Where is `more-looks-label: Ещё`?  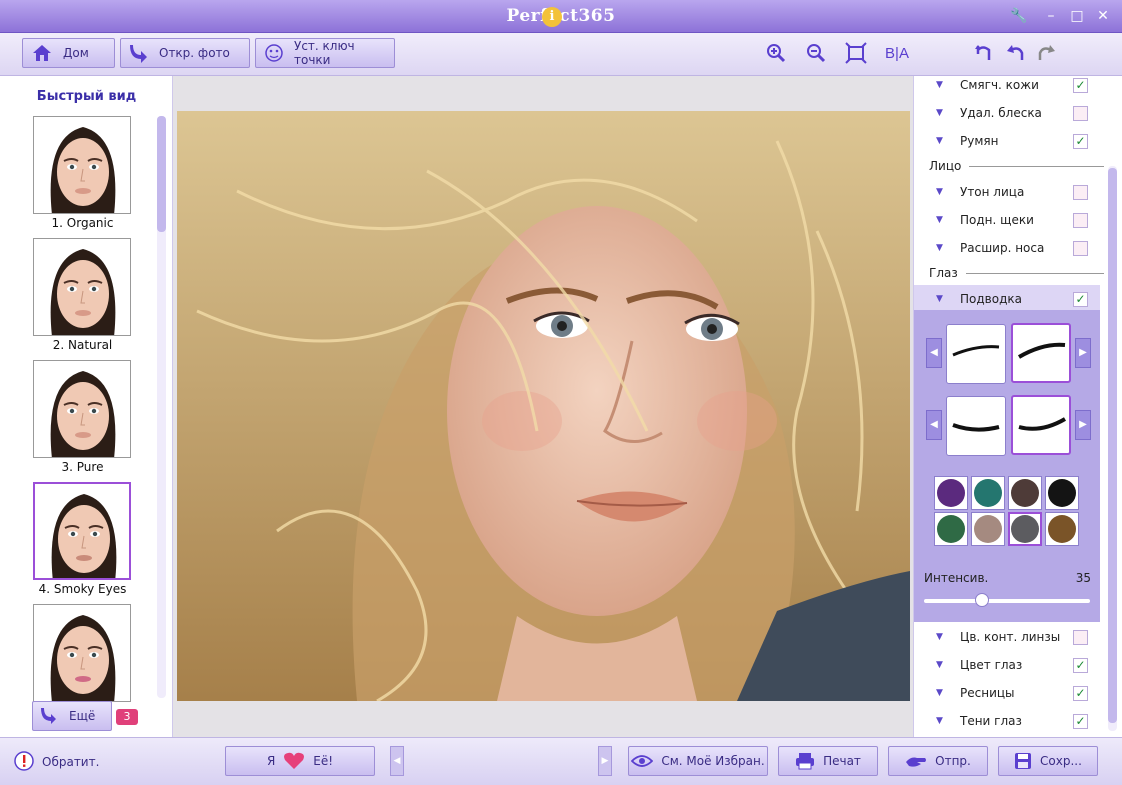 more-looks-label: Ещё is located at coordinates (82, 716).